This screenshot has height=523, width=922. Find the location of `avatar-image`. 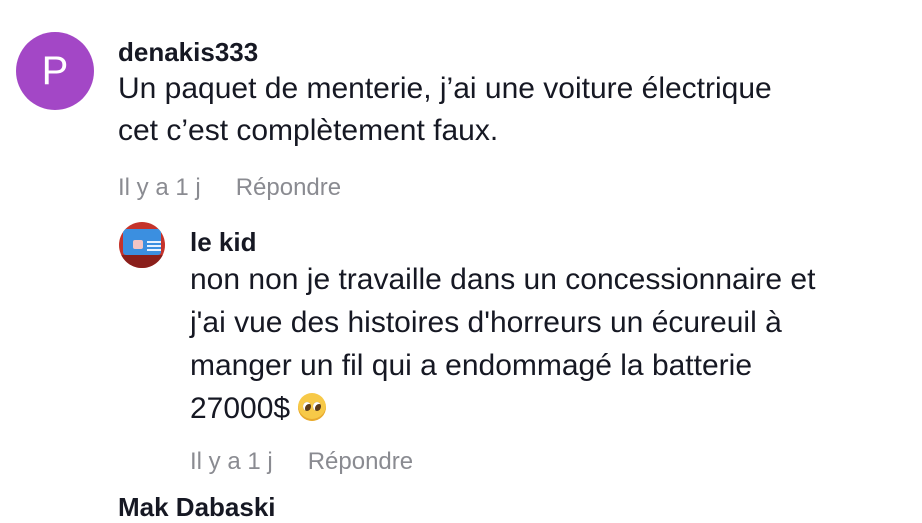

avatar-image is located at coordinates (142, 242).